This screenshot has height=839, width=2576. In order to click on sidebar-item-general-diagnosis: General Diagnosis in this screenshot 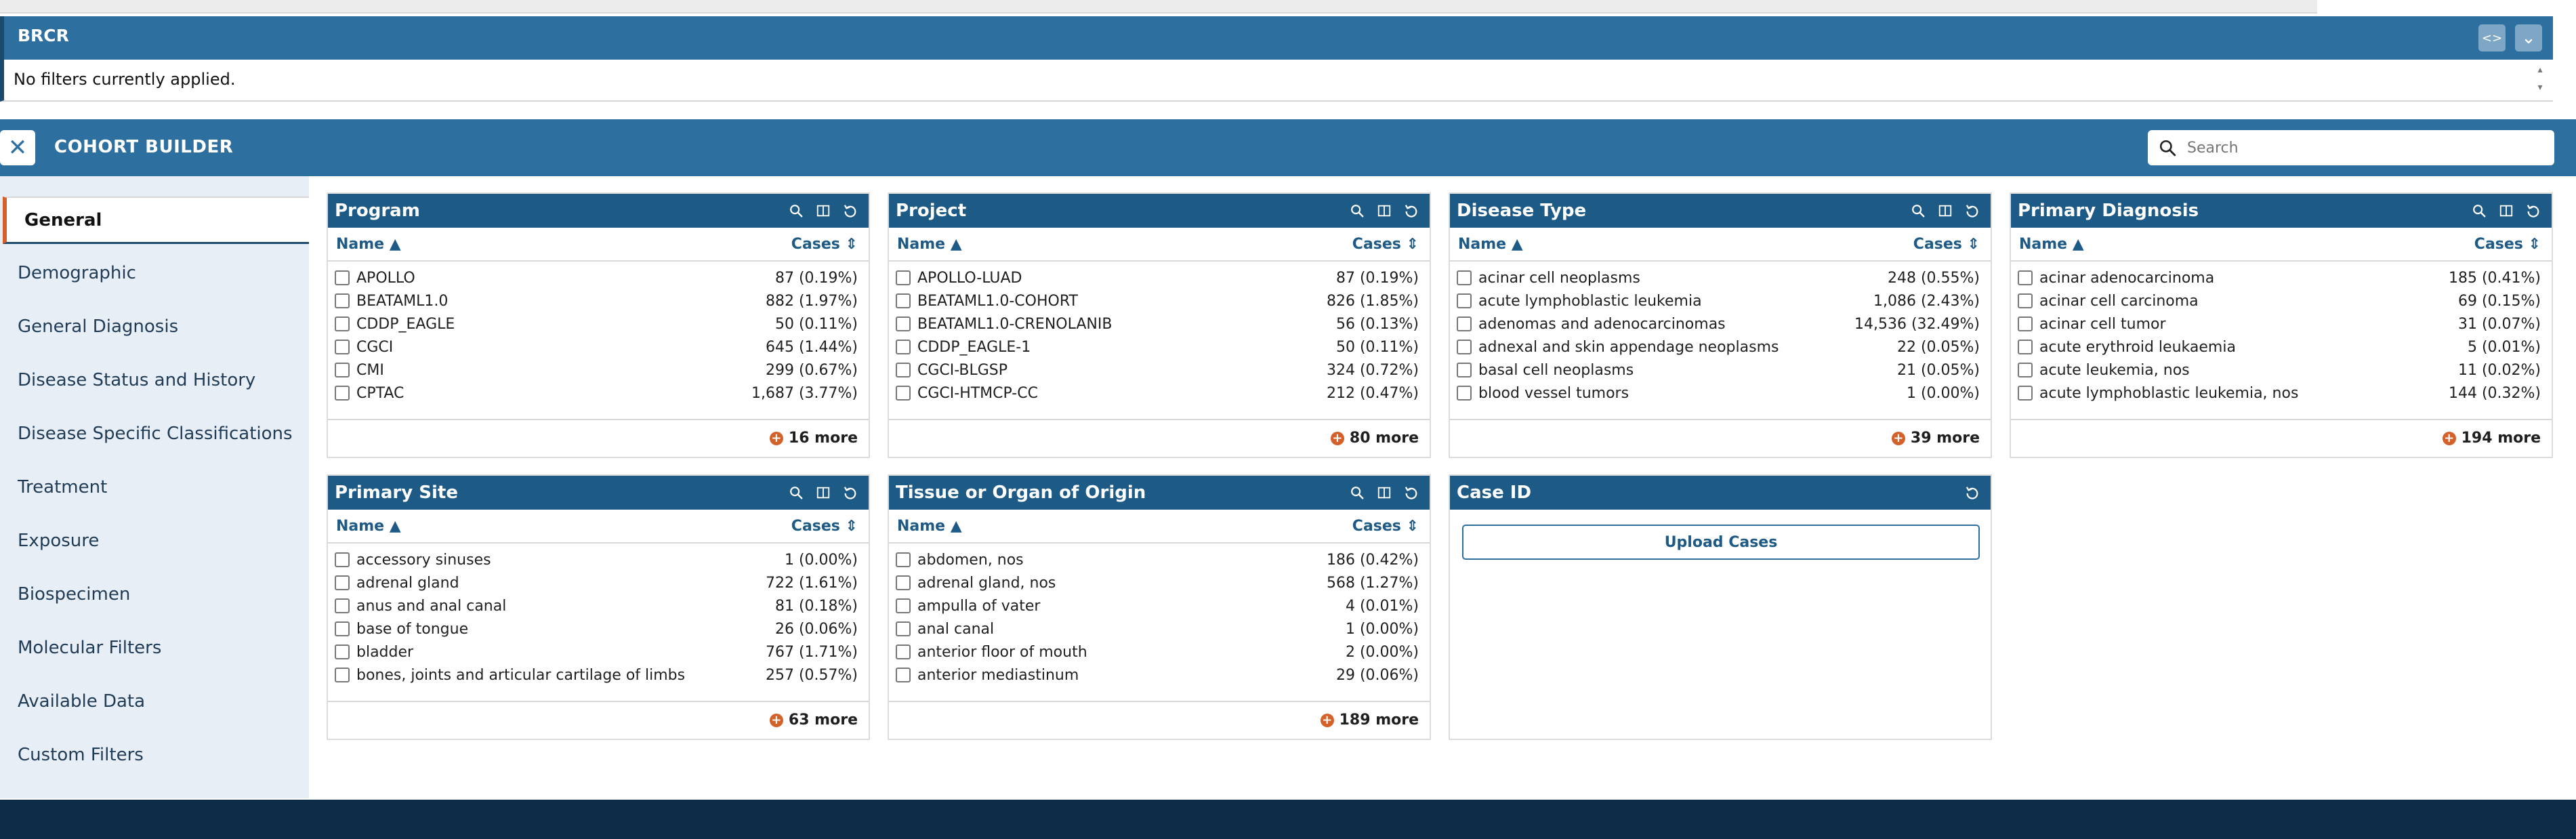, I will do `click(154, 326)`.